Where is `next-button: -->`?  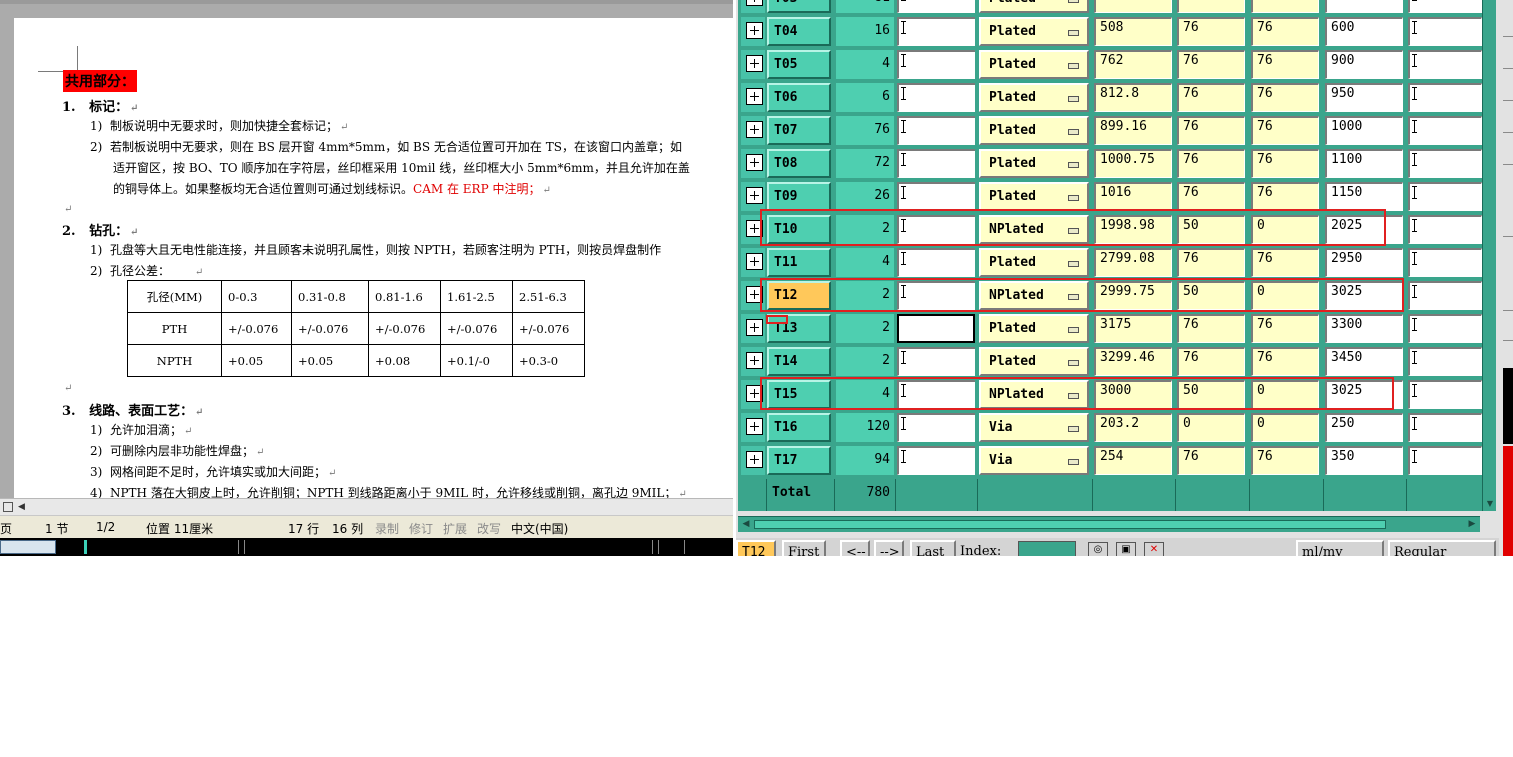
next-button: --> is located at coordinates (889, 548).